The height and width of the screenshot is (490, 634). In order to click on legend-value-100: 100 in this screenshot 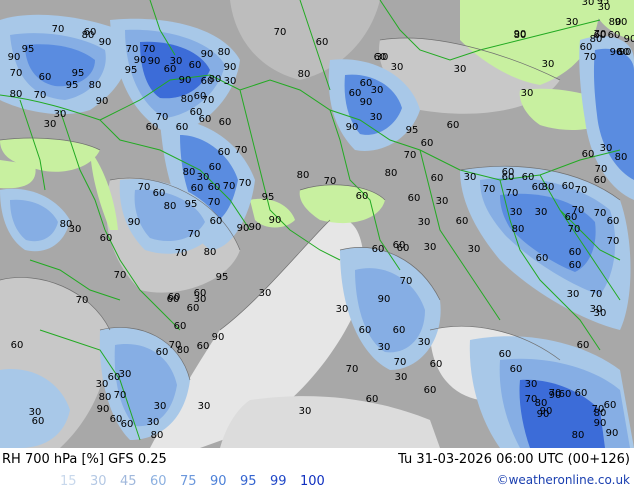, I will do `click(312, 481)`.